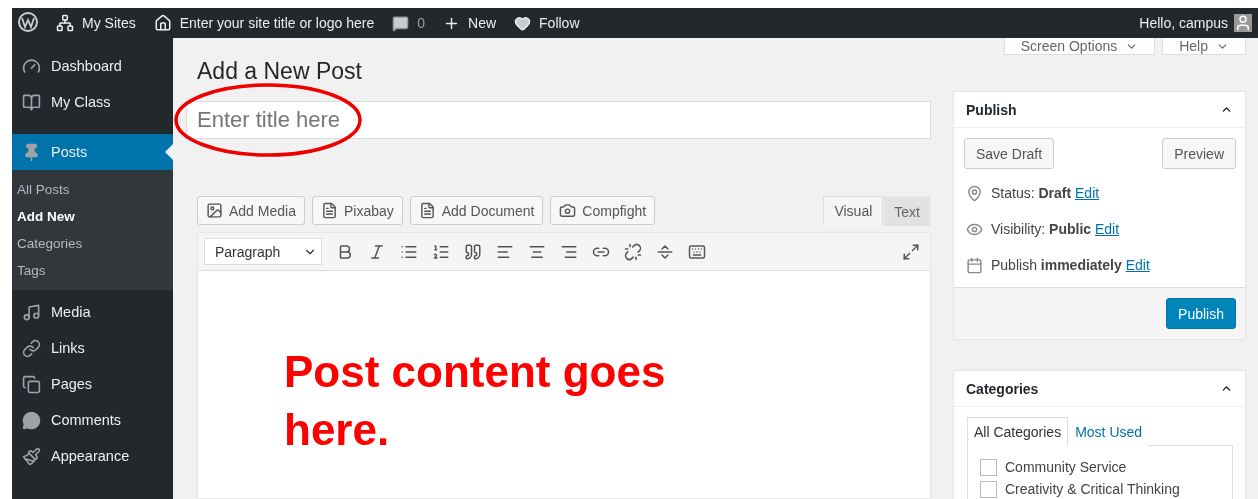 This screenshot has height=499, width=1258. Describe the element at coordinates (427, 210) in the screenshot. I see `document-icon` at that location.